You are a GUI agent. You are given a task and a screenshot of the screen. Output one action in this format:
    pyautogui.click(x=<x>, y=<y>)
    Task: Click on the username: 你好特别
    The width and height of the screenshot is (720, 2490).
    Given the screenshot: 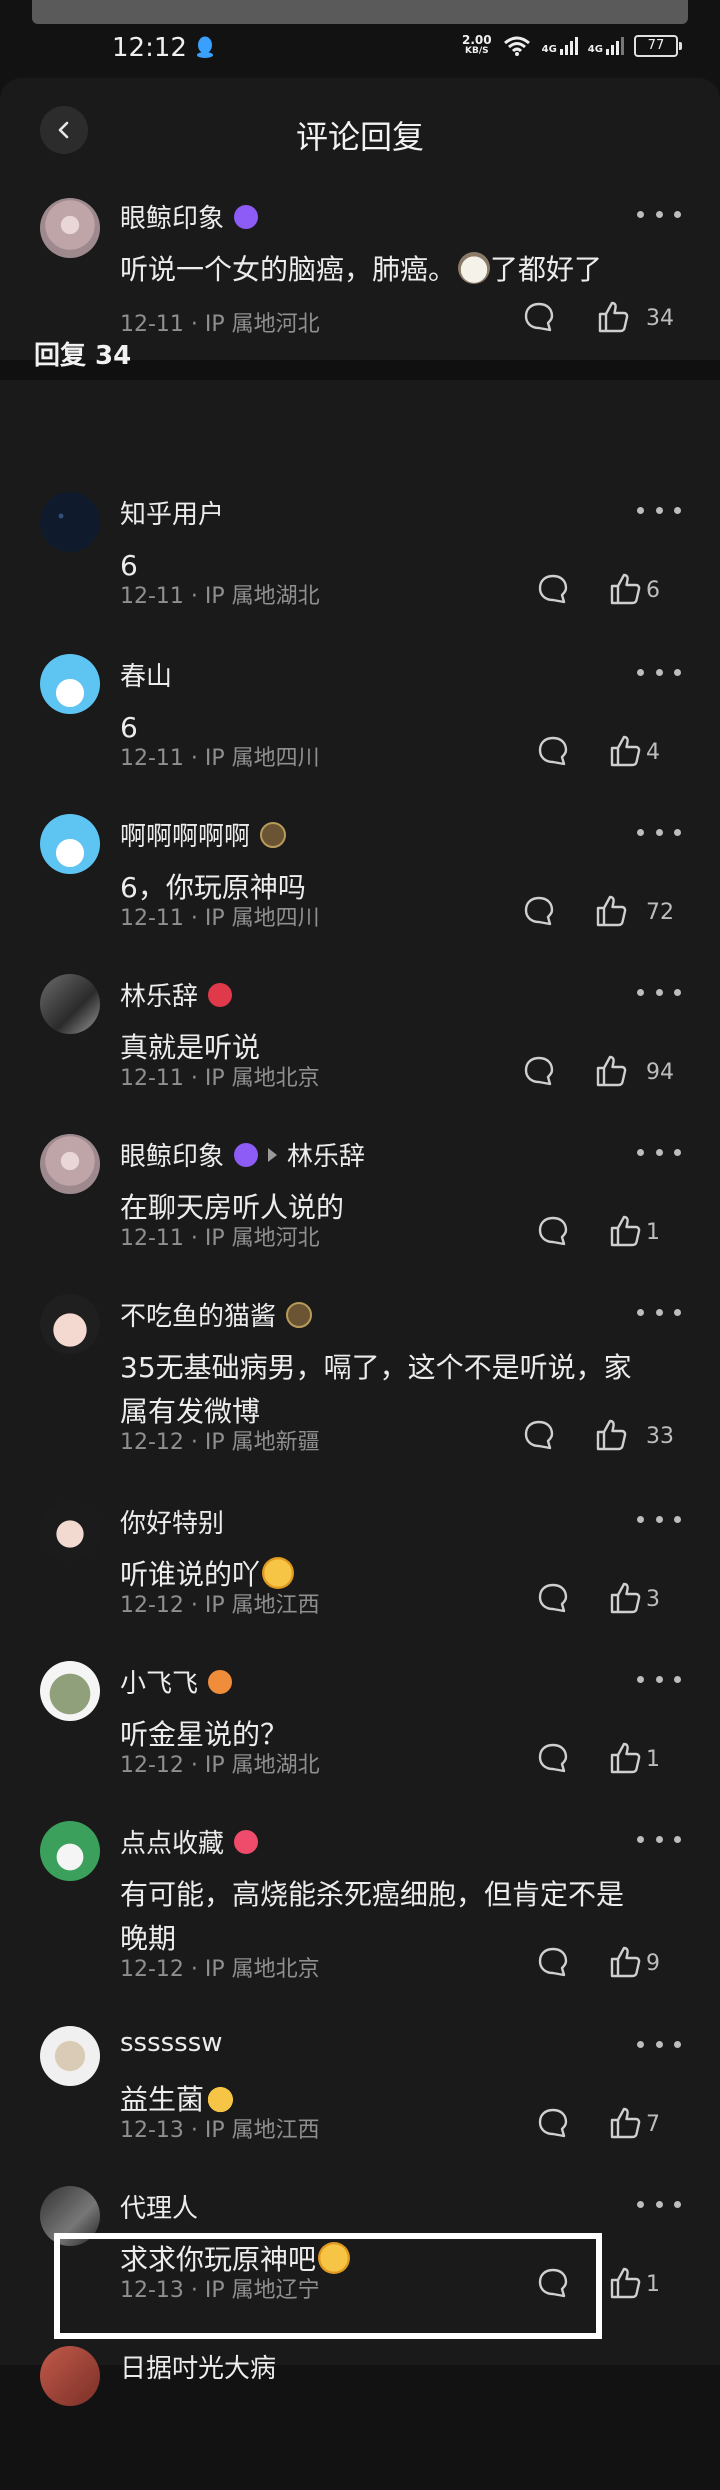 What is the action you would take?
    pyautogui.click(x=172, y=1521)
    